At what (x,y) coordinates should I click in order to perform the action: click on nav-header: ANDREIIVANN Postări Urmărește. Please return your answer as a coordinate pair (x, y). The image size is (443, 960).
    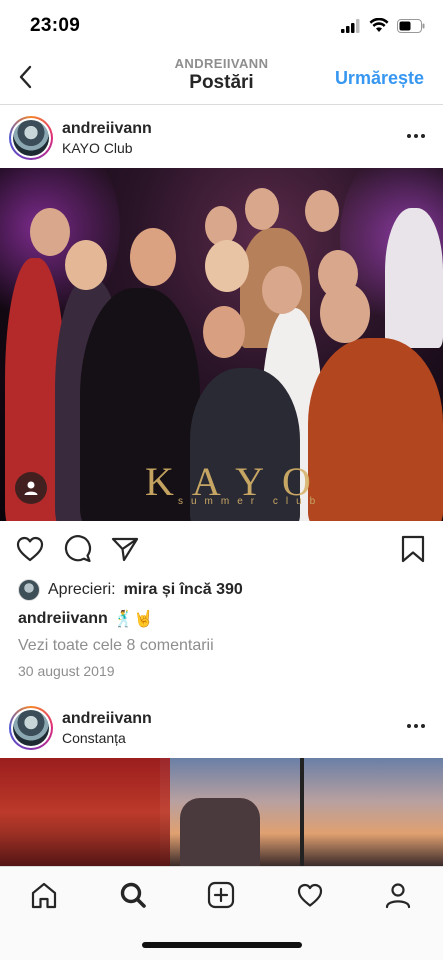
    Looking at the image, I should click on (221, 77).